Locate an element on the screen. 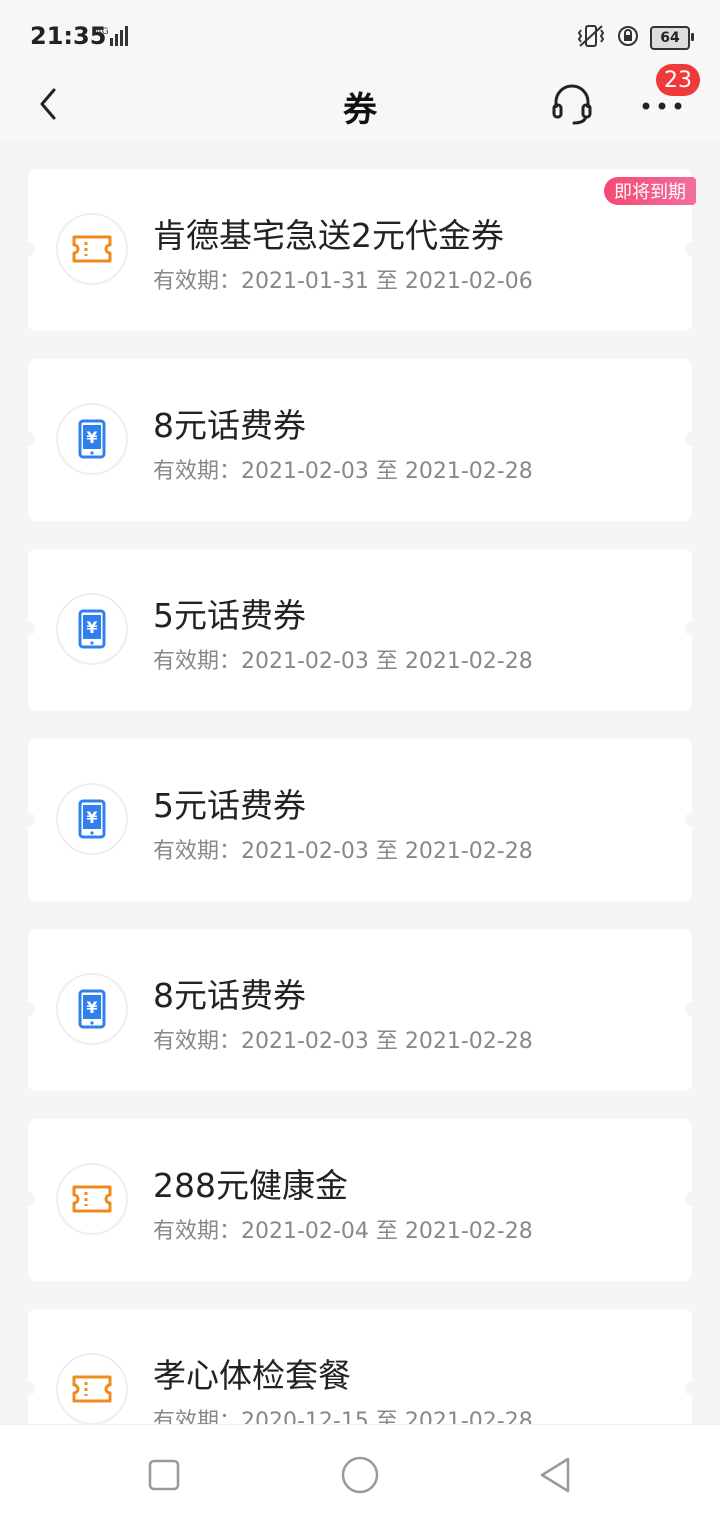 The image size is (720, 1521). triangle-back-icon is located at coordinates (555, 1475).